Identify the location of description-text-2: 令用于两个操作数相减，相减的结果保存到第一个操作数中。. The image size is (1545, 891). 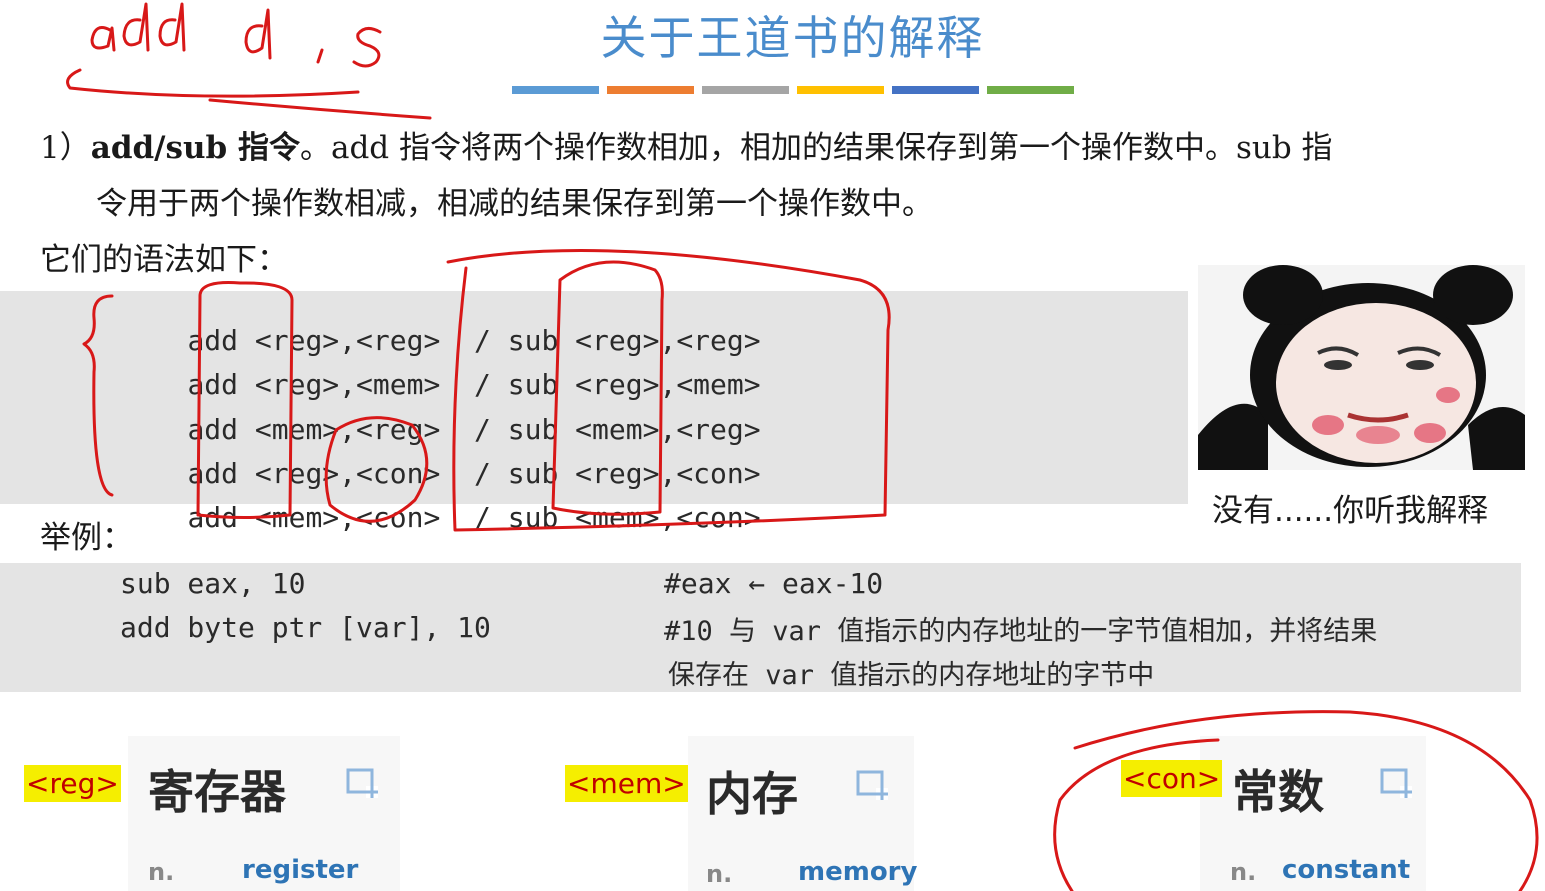
(514, 204).